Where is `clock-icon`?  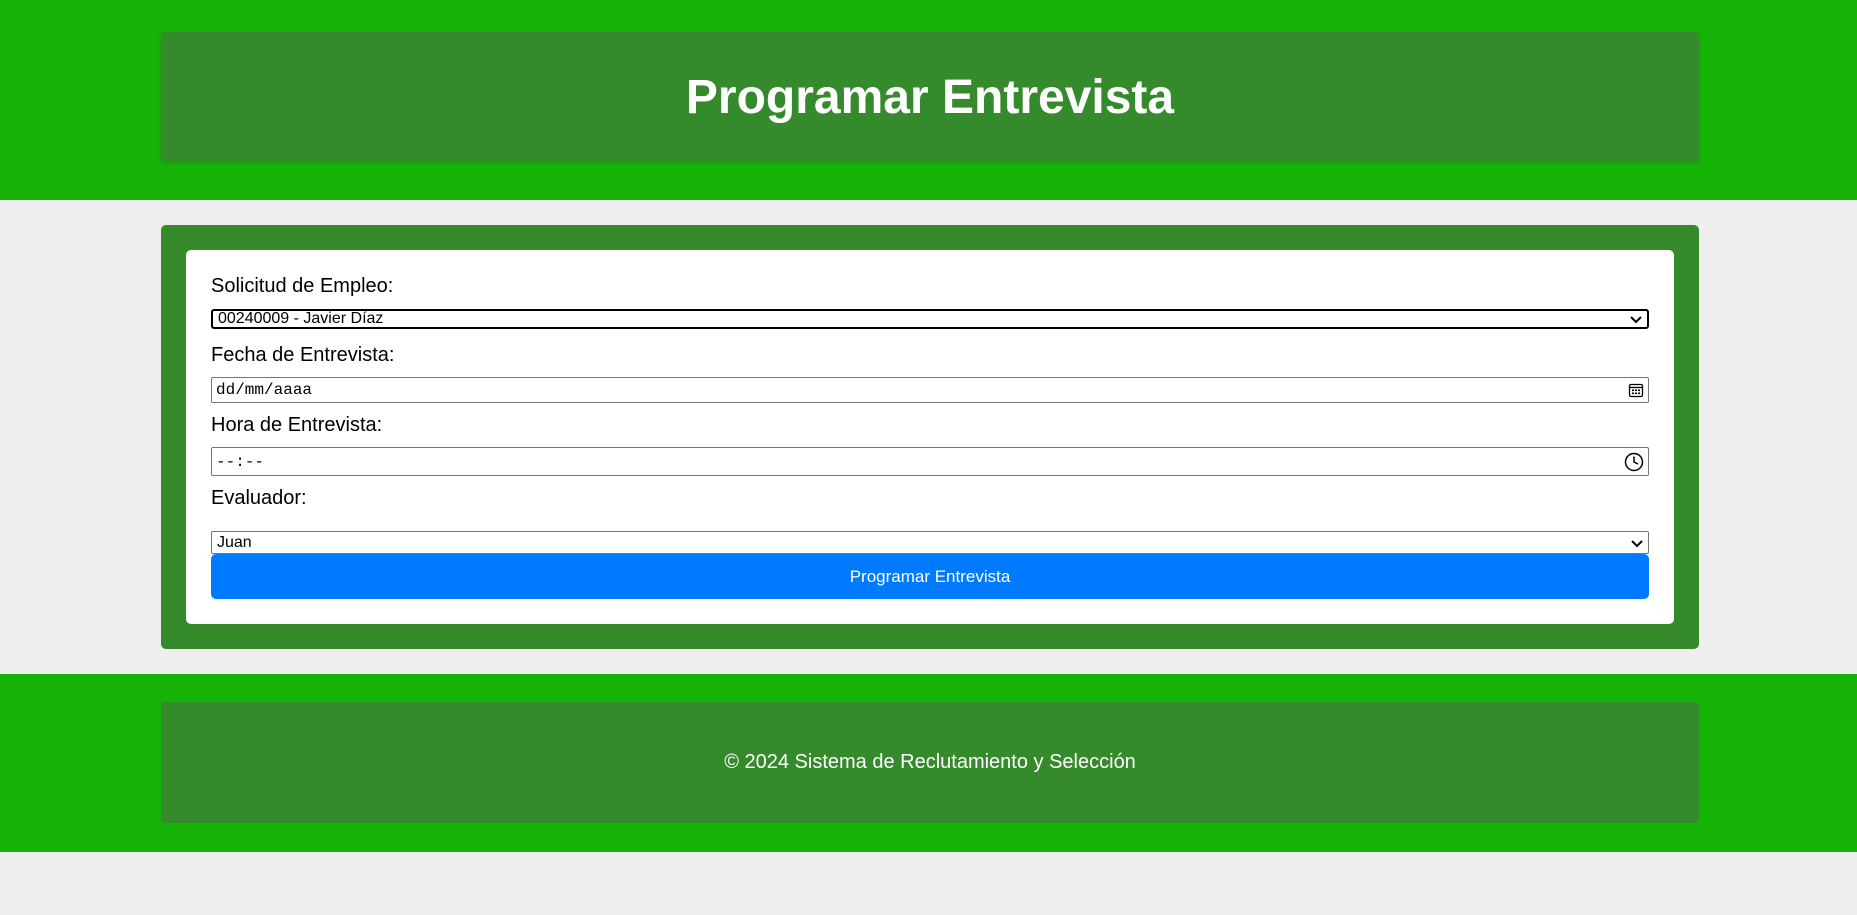 clock-icon is located at coordinates (1634, 462).